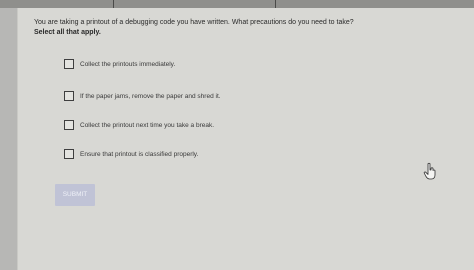 The image size is (474, 270). What do you see at coordinates (69, 154) in the screenshot?
I see `option-4-checkbox` at bounding box center [69, 154].